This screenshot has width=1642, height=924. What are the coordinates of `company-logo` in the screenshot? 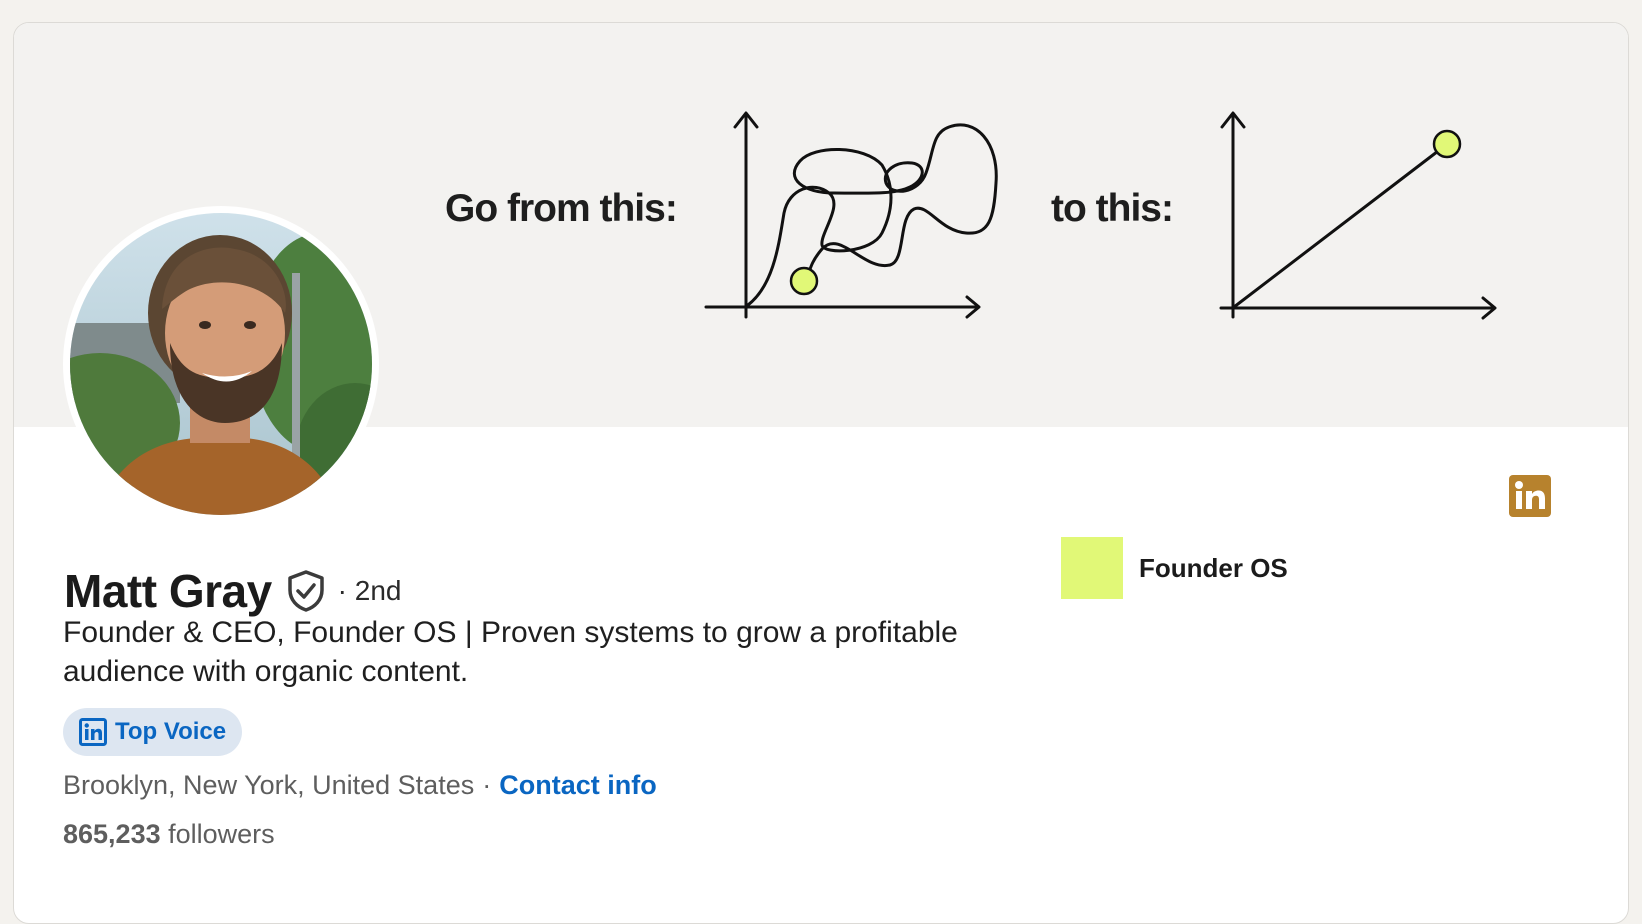 It's located at (1092, 568).